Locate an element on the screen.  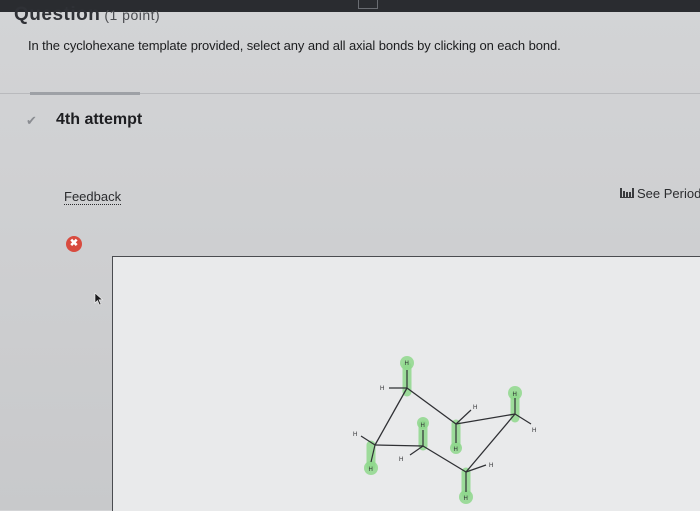
axial-bond-highlights is located at coordinates (443, 430).